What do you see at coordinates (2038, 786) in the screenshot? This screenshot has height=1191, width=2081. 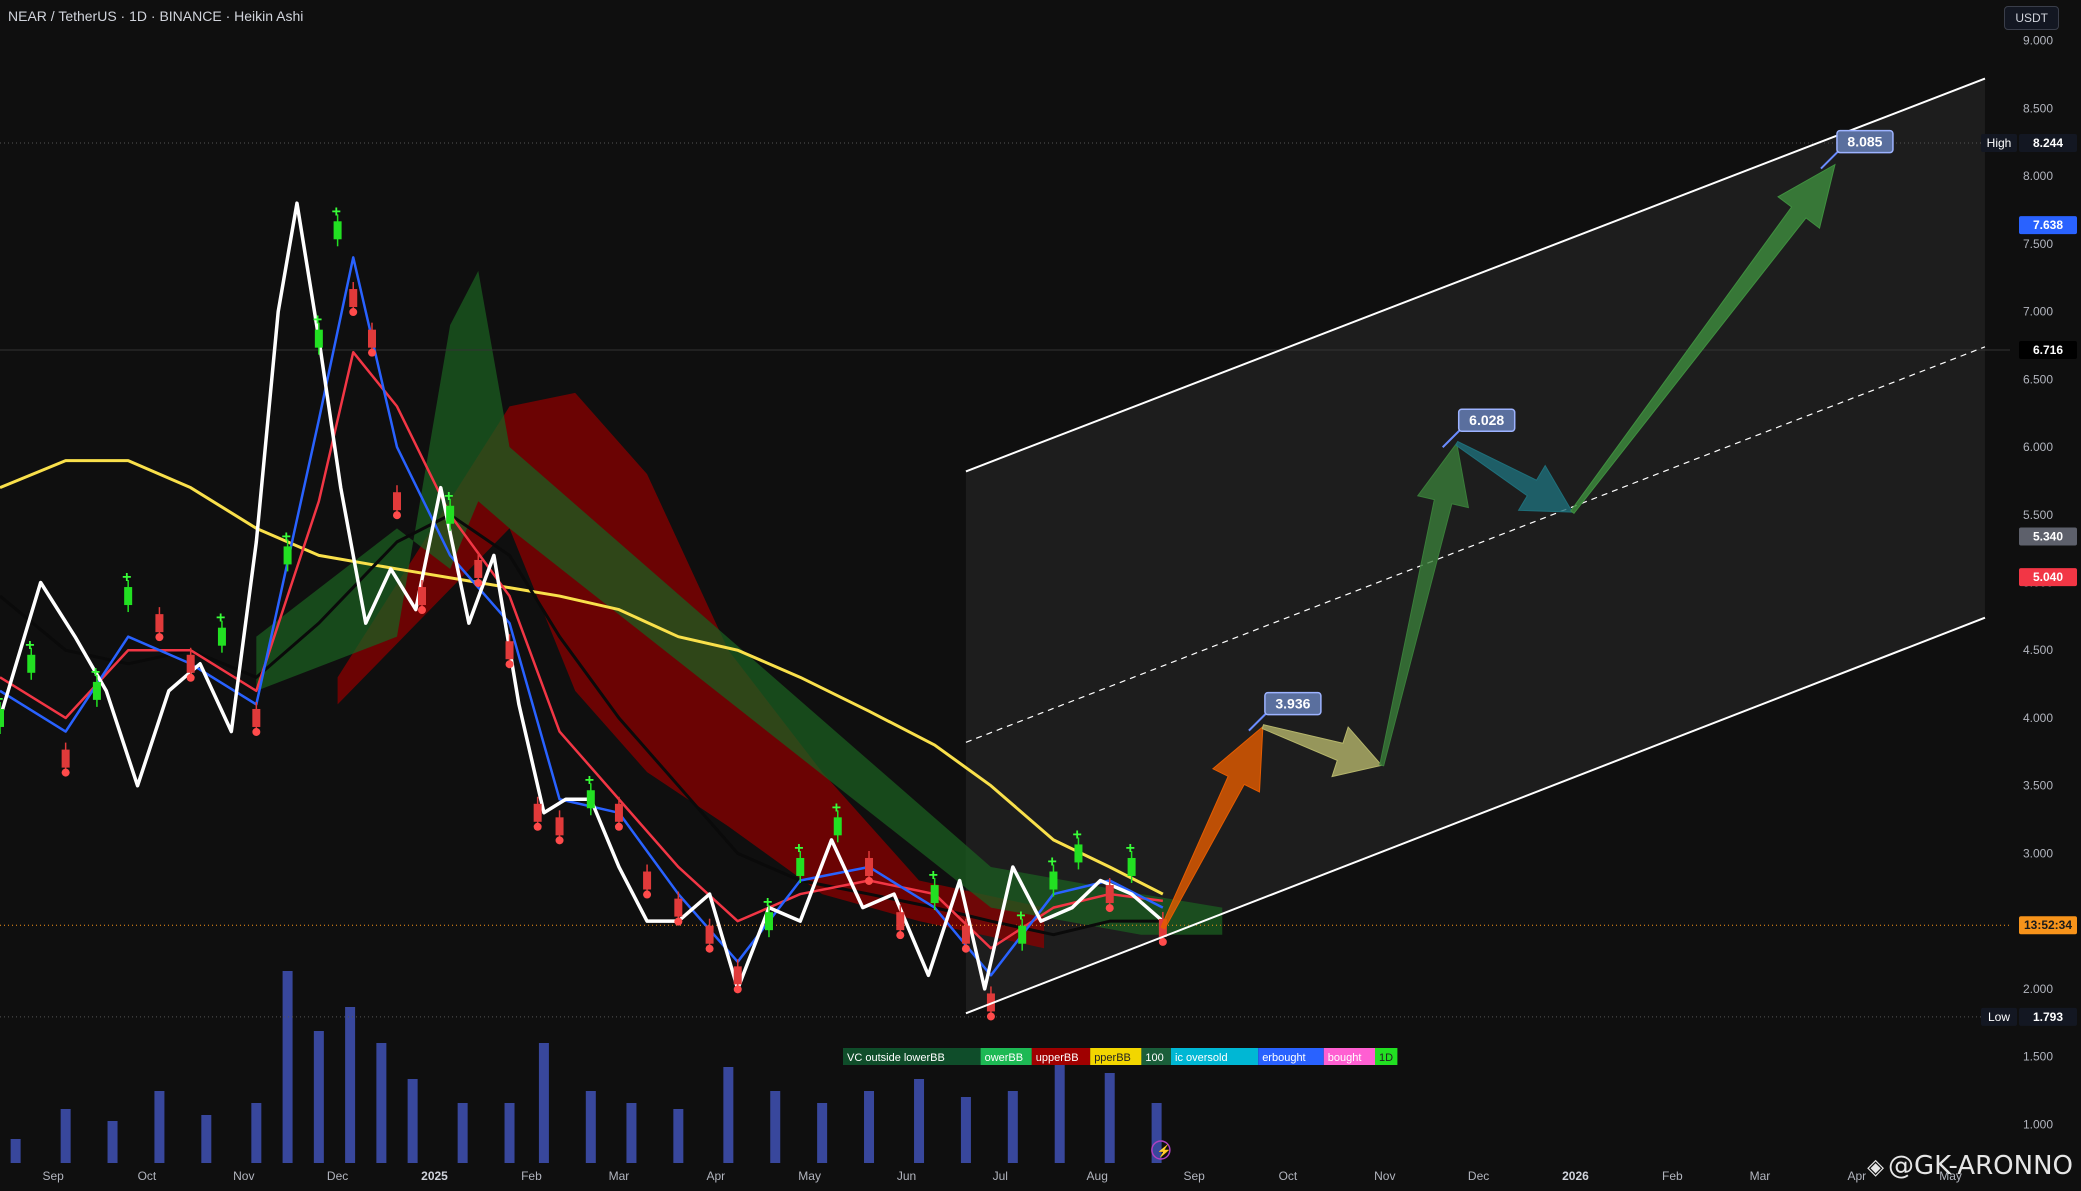 I see `y-axis-tick-label: 3.500` at bounding box center [2038, 786].